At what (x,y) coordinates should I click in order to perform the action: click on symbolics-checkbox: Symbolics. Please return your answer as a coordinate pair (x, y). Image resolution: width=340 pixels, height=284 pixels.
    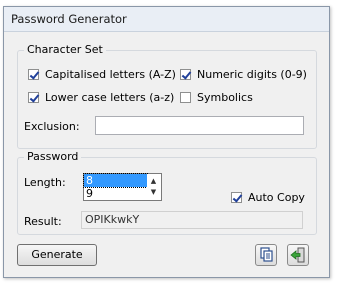
    Looking at the image, I should click on (216, 97).